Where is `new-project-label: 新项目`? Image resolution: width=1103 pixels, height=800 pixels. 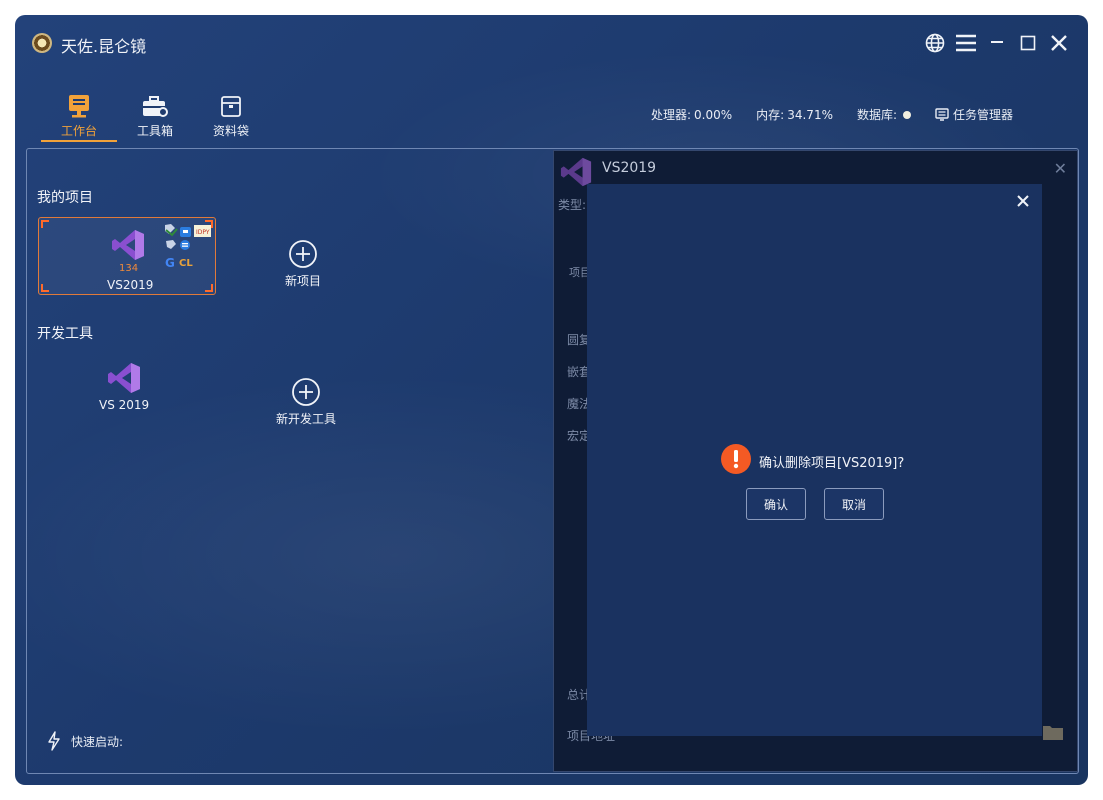 new-project-label: 新项目 is located at coordinates (303, 281).